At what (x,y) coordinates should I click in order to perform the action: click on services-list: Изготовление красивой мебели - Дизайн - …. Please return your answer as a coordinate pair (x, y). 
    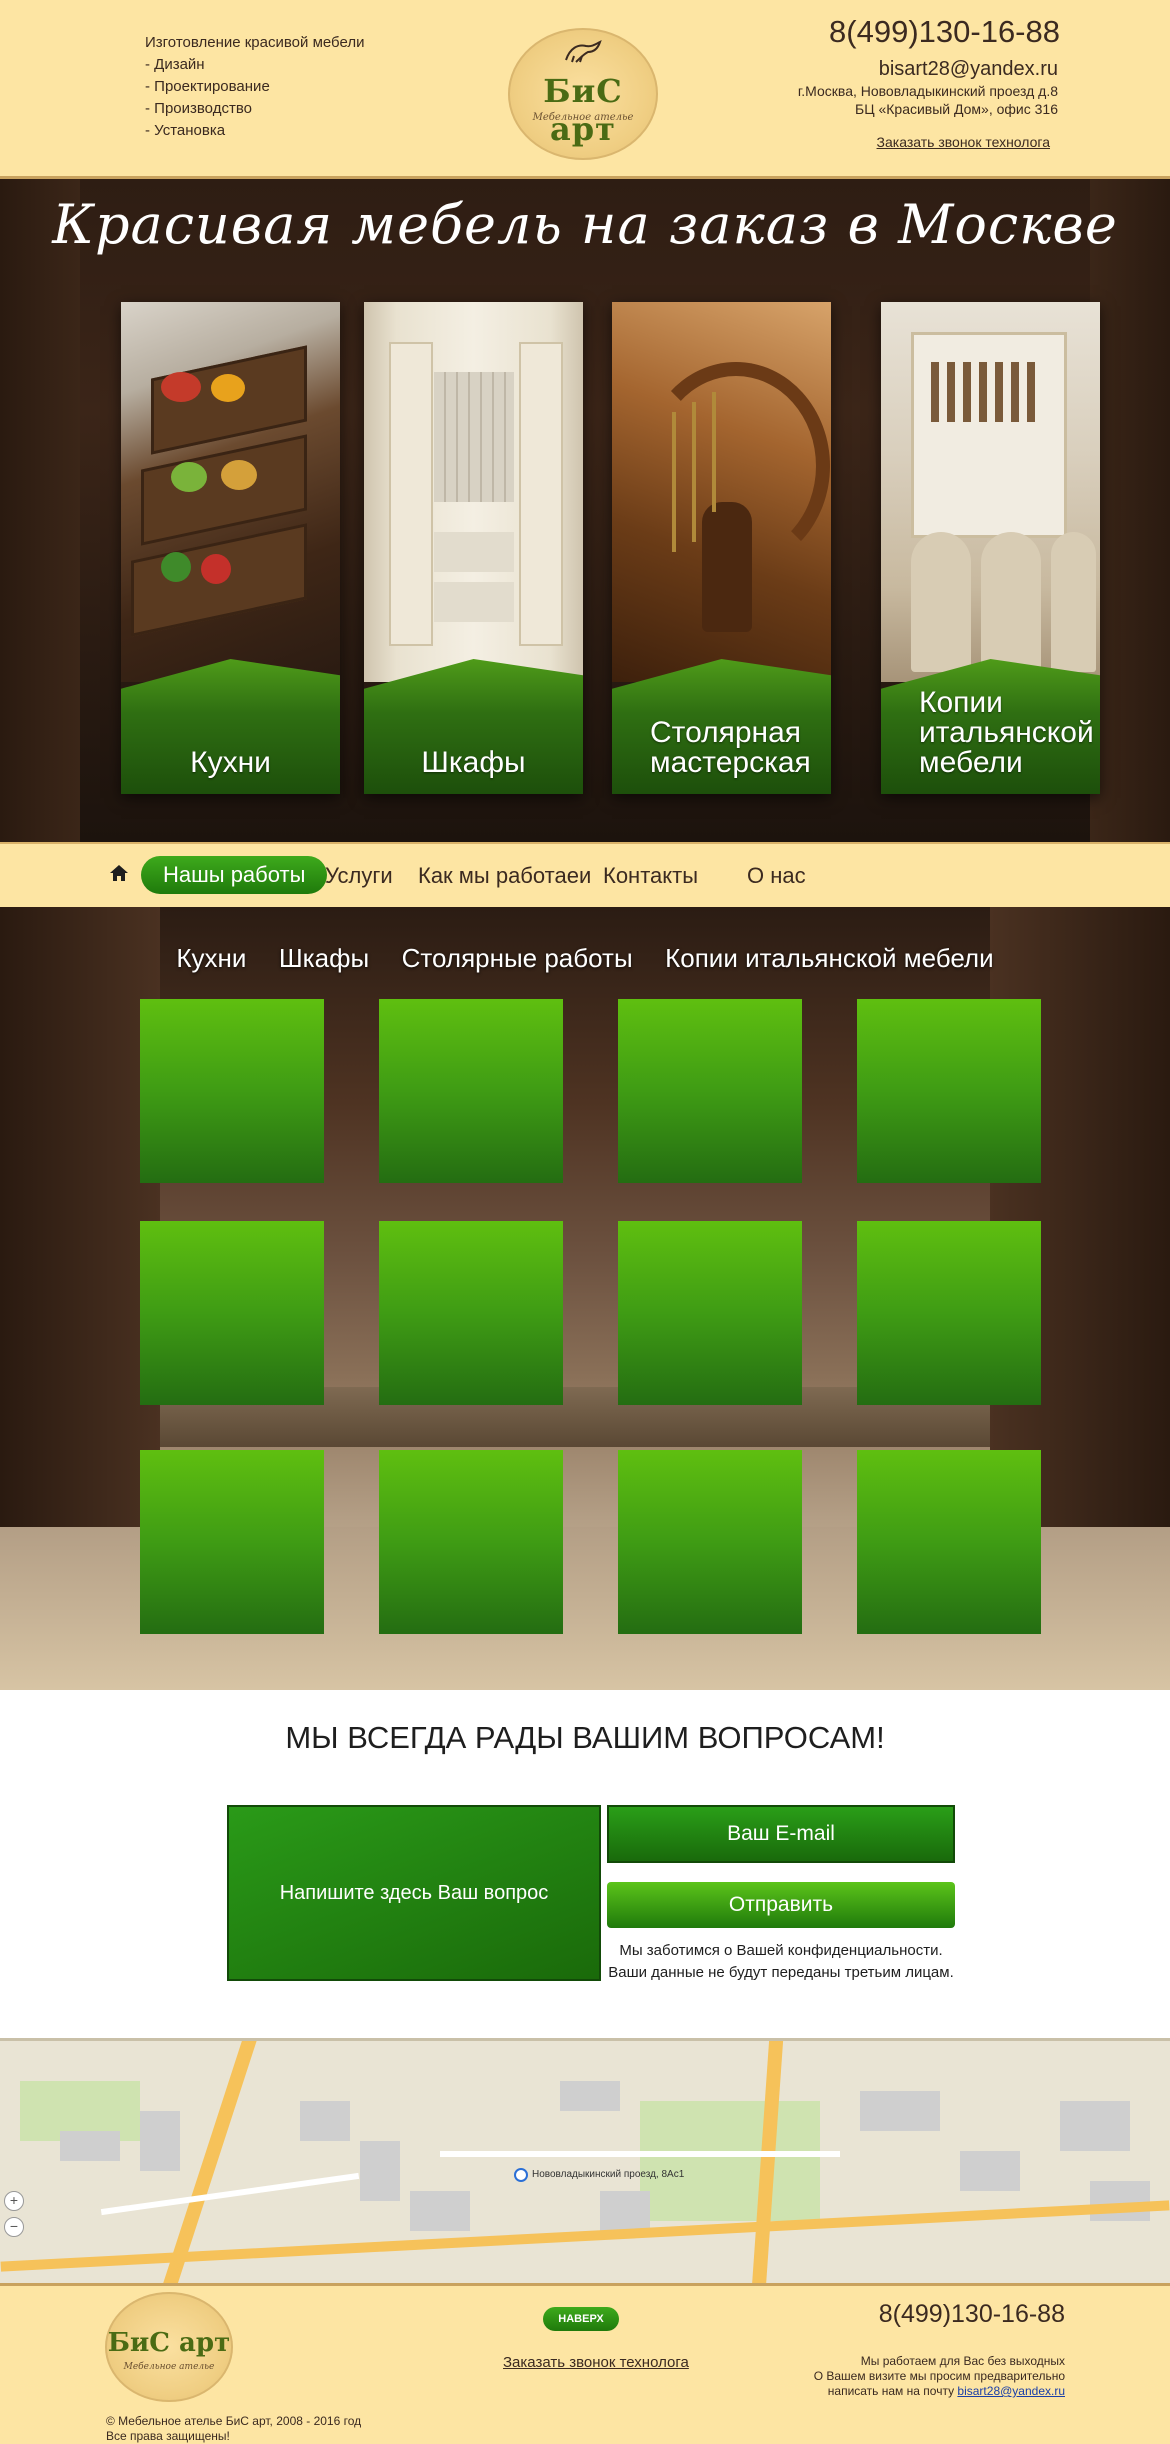
    Looking at the image, I should click on (254, 87).